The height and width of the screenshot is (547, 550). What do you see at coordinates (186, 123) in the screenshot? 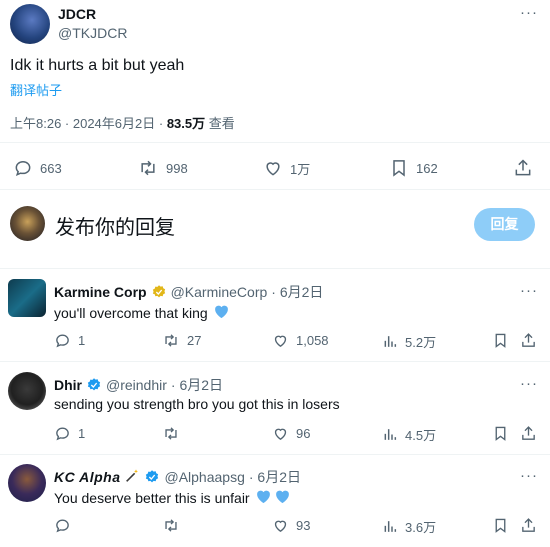
I see `views-count: 83.5万` at bounding box center [186, 123].